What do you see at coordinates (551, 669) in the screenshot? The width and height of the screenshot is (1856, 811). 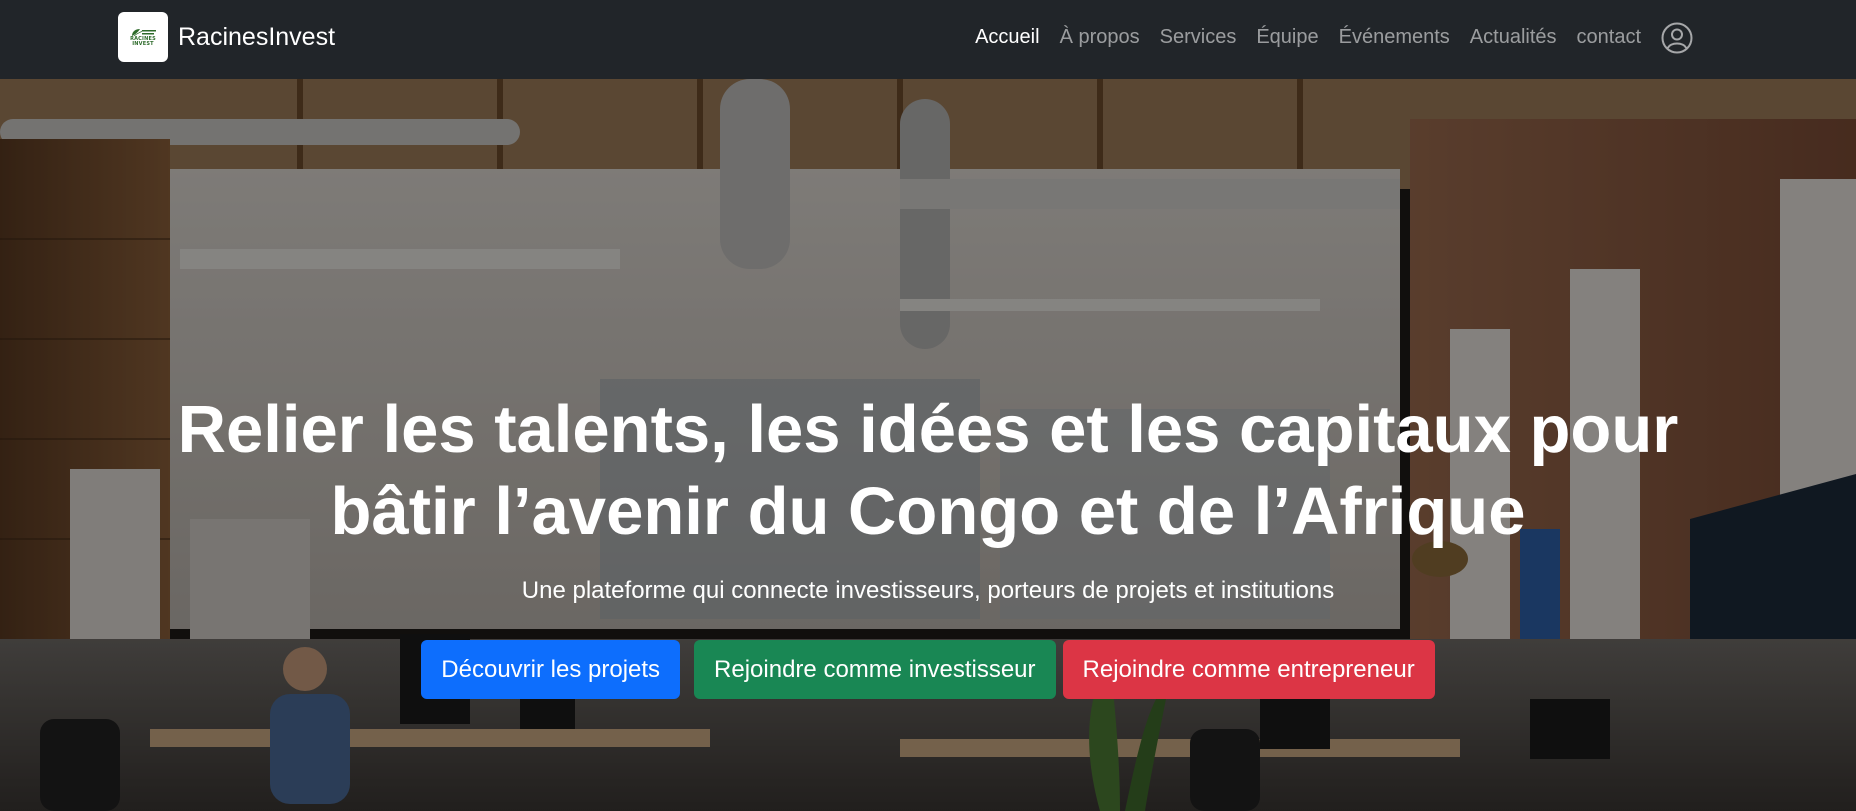 I see `discover-projects-button: Découvrir les projets` at bounding box center [551, 669].